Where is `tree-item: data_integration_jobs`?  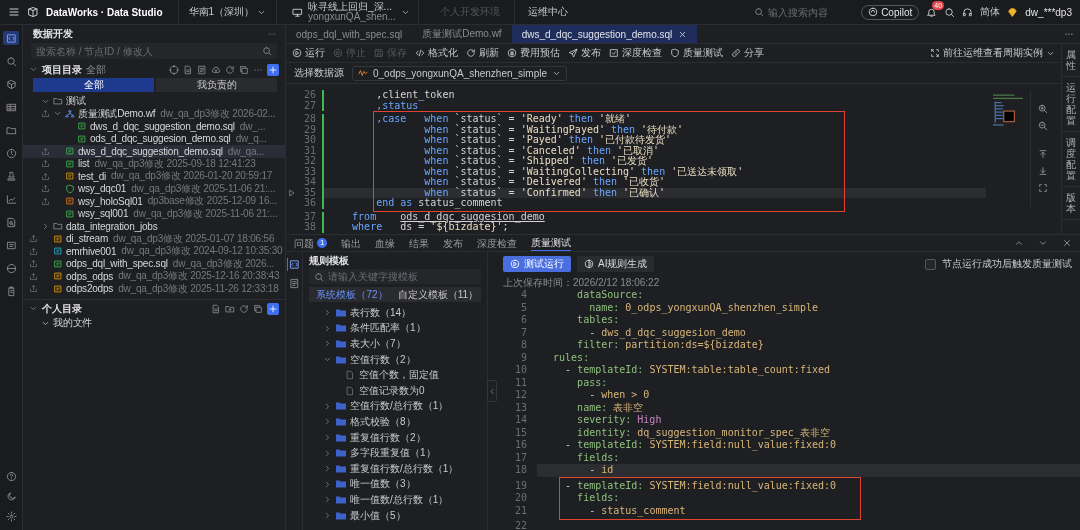
tree-item: data_integration_jobs is located at coordinates (154, 226).